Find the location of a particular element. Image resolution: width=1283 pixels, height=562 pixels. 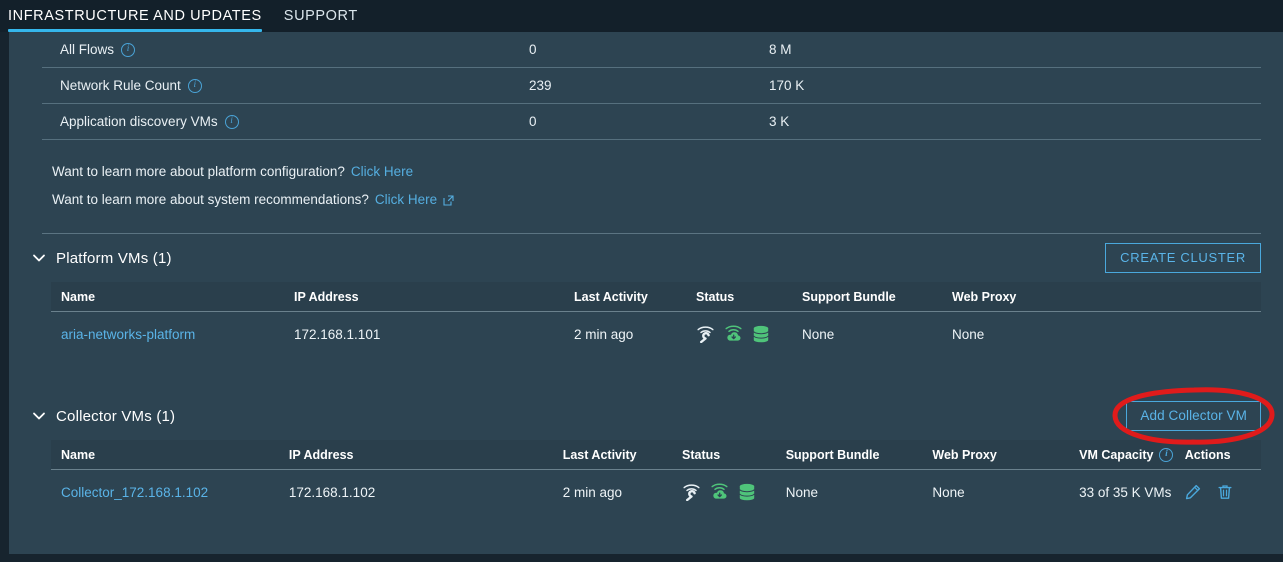

platform-vm-ip: 172.168.1.101 is located at coordinates (337, 334).